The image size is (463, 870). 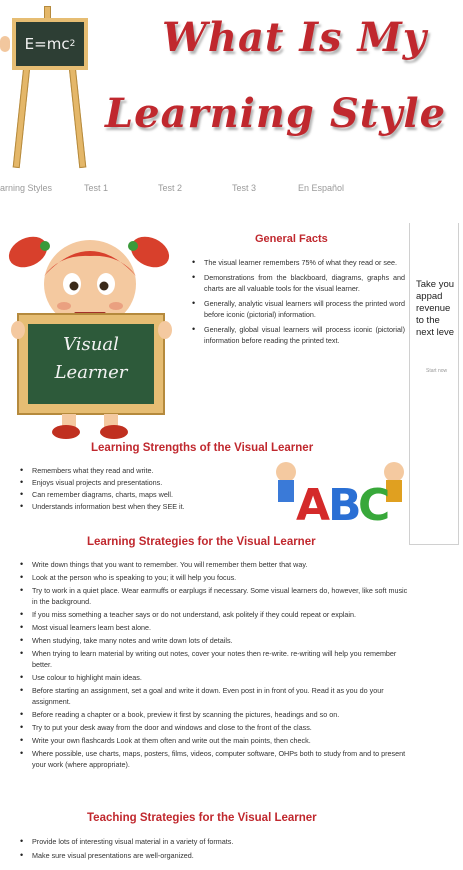 What do you see at coordinates (202, 448) in the screenshot?
I see `learning-strengths-heading: Learning Strengths of the Visual Learner` at bounding box center [202, 448].